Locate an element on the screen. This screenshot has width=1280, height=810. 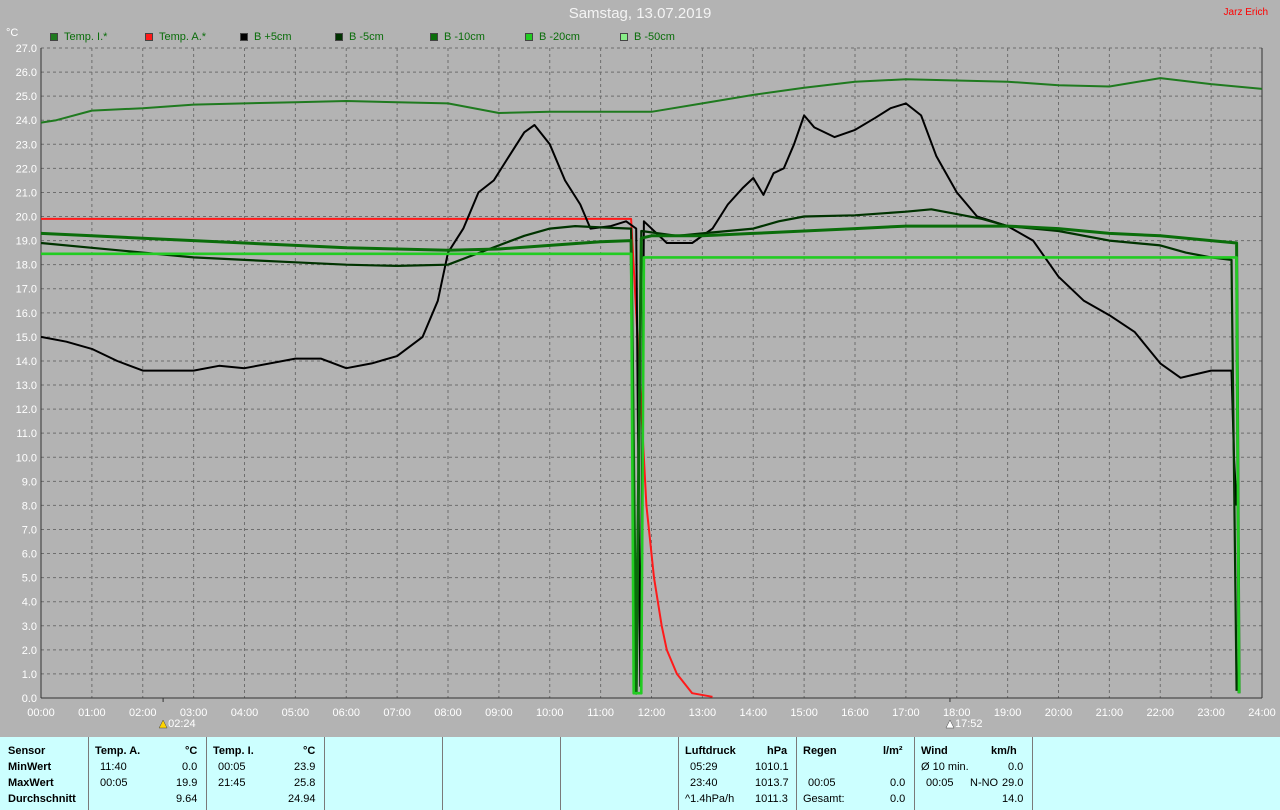
pressure-unit: hPa is located at coordinates (777, 751).